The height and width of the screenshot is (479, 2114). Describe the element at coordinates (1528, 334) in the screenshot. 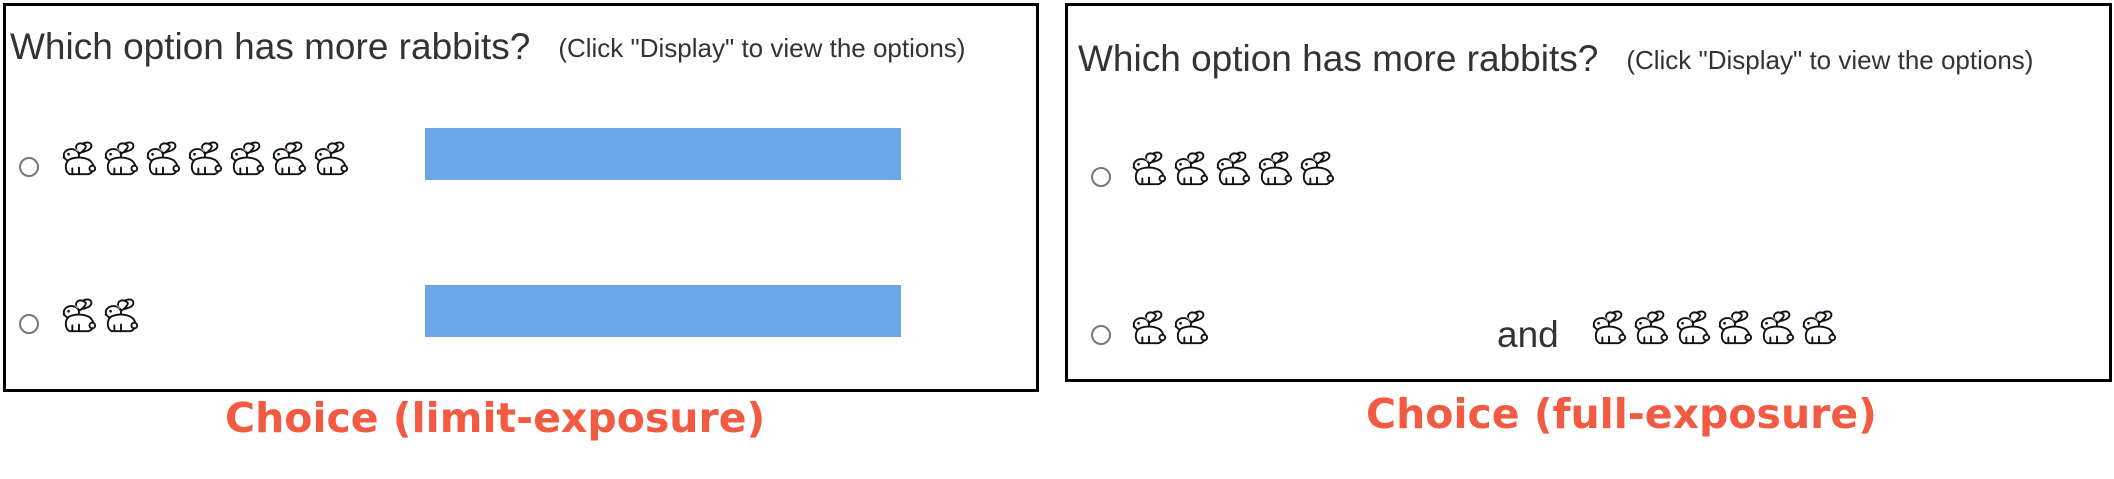

I see `and-label: and` at that location.